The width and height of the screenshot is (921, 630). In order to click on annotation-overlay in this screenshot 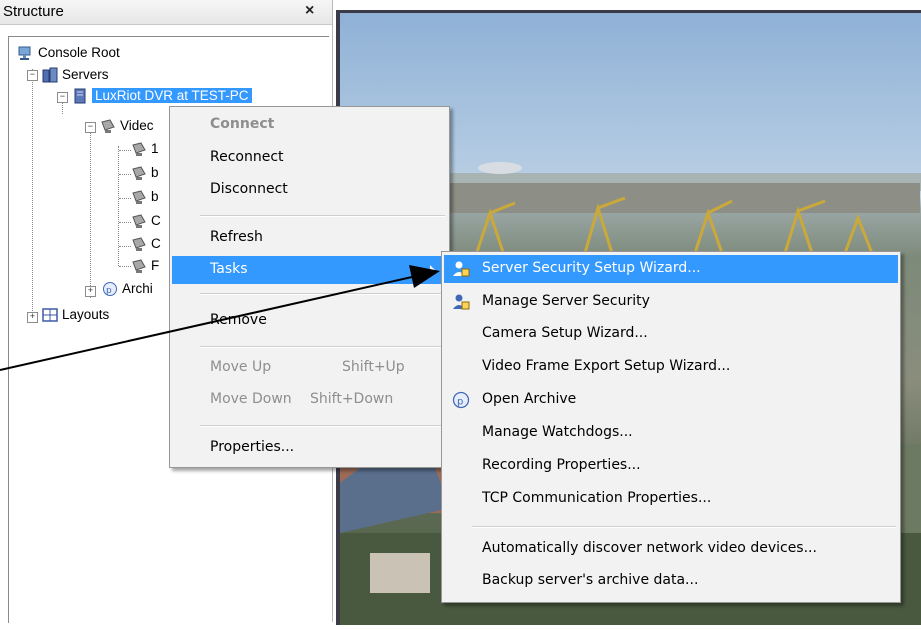, I will do `click(220, 318)`.